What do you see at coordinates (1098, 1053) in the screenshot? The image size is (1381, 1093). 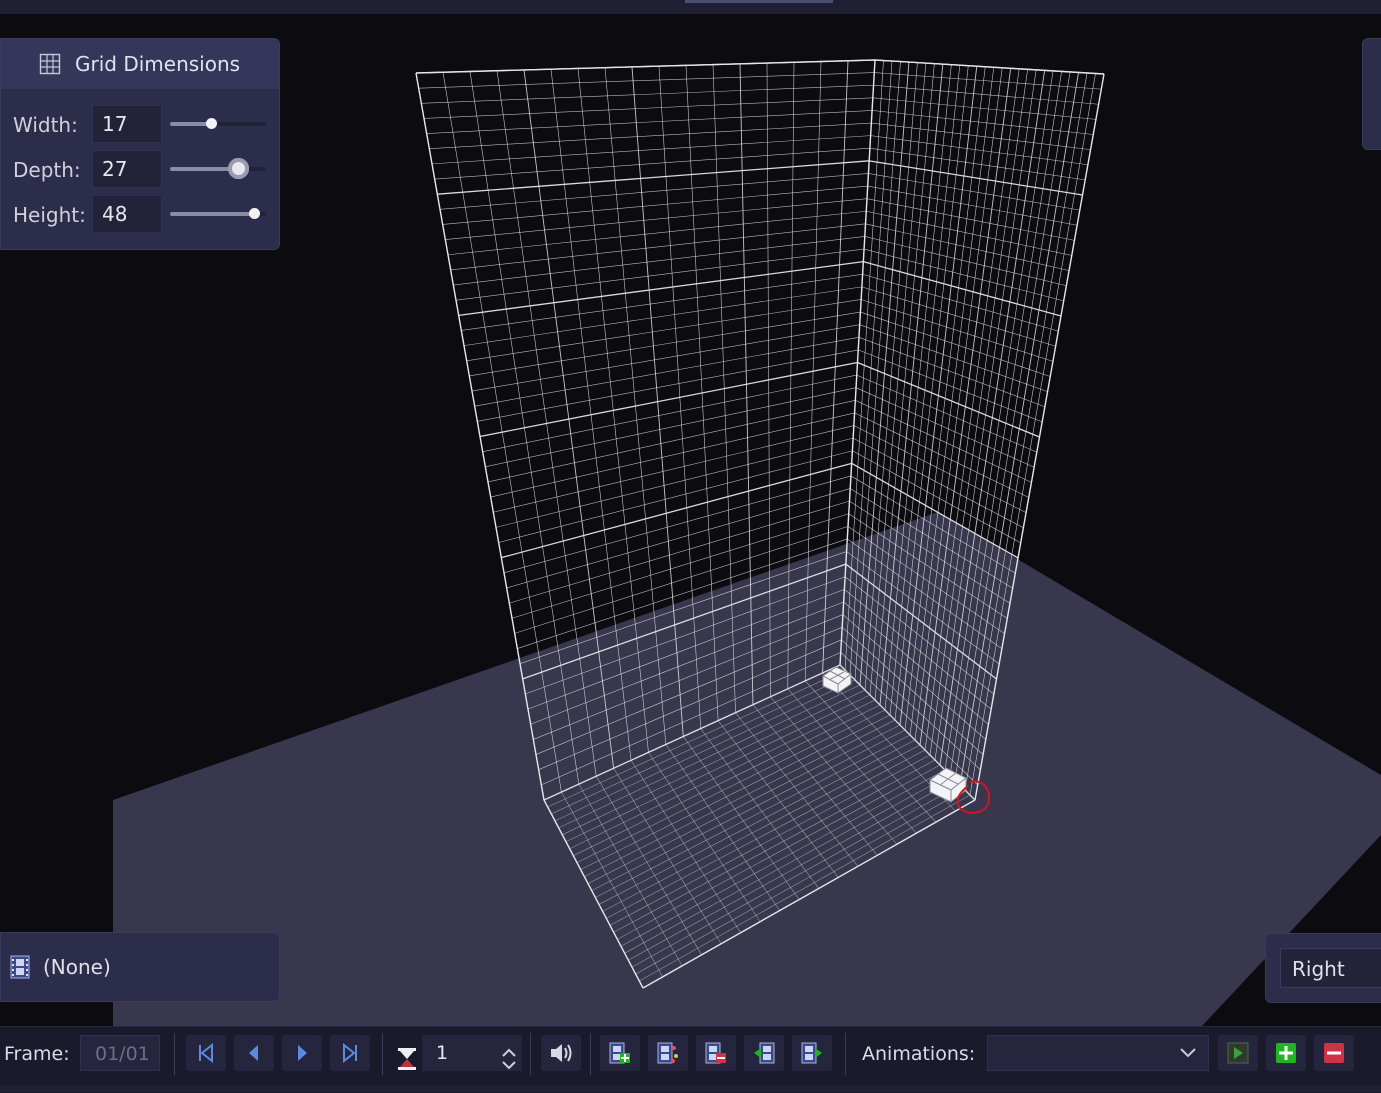 I see `animations-dropdown` at bounding box center [1098, 1053].